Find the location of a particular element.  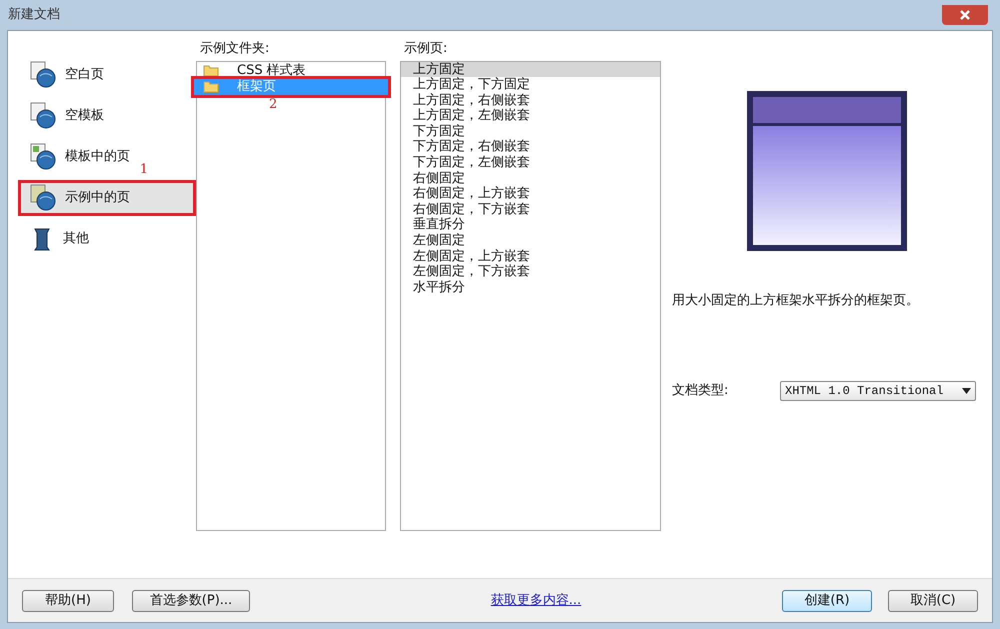

page-item: 右侧固定，上方嵌套 is located at coordinates (530, 194).